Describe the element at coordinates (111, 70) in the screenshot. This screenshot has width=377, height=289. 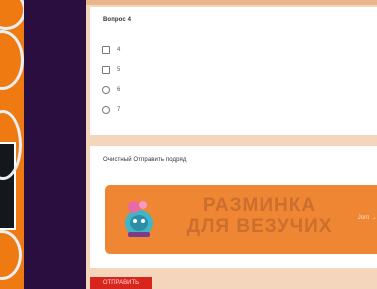
I see `option-checkbox-2: 5` at that location.